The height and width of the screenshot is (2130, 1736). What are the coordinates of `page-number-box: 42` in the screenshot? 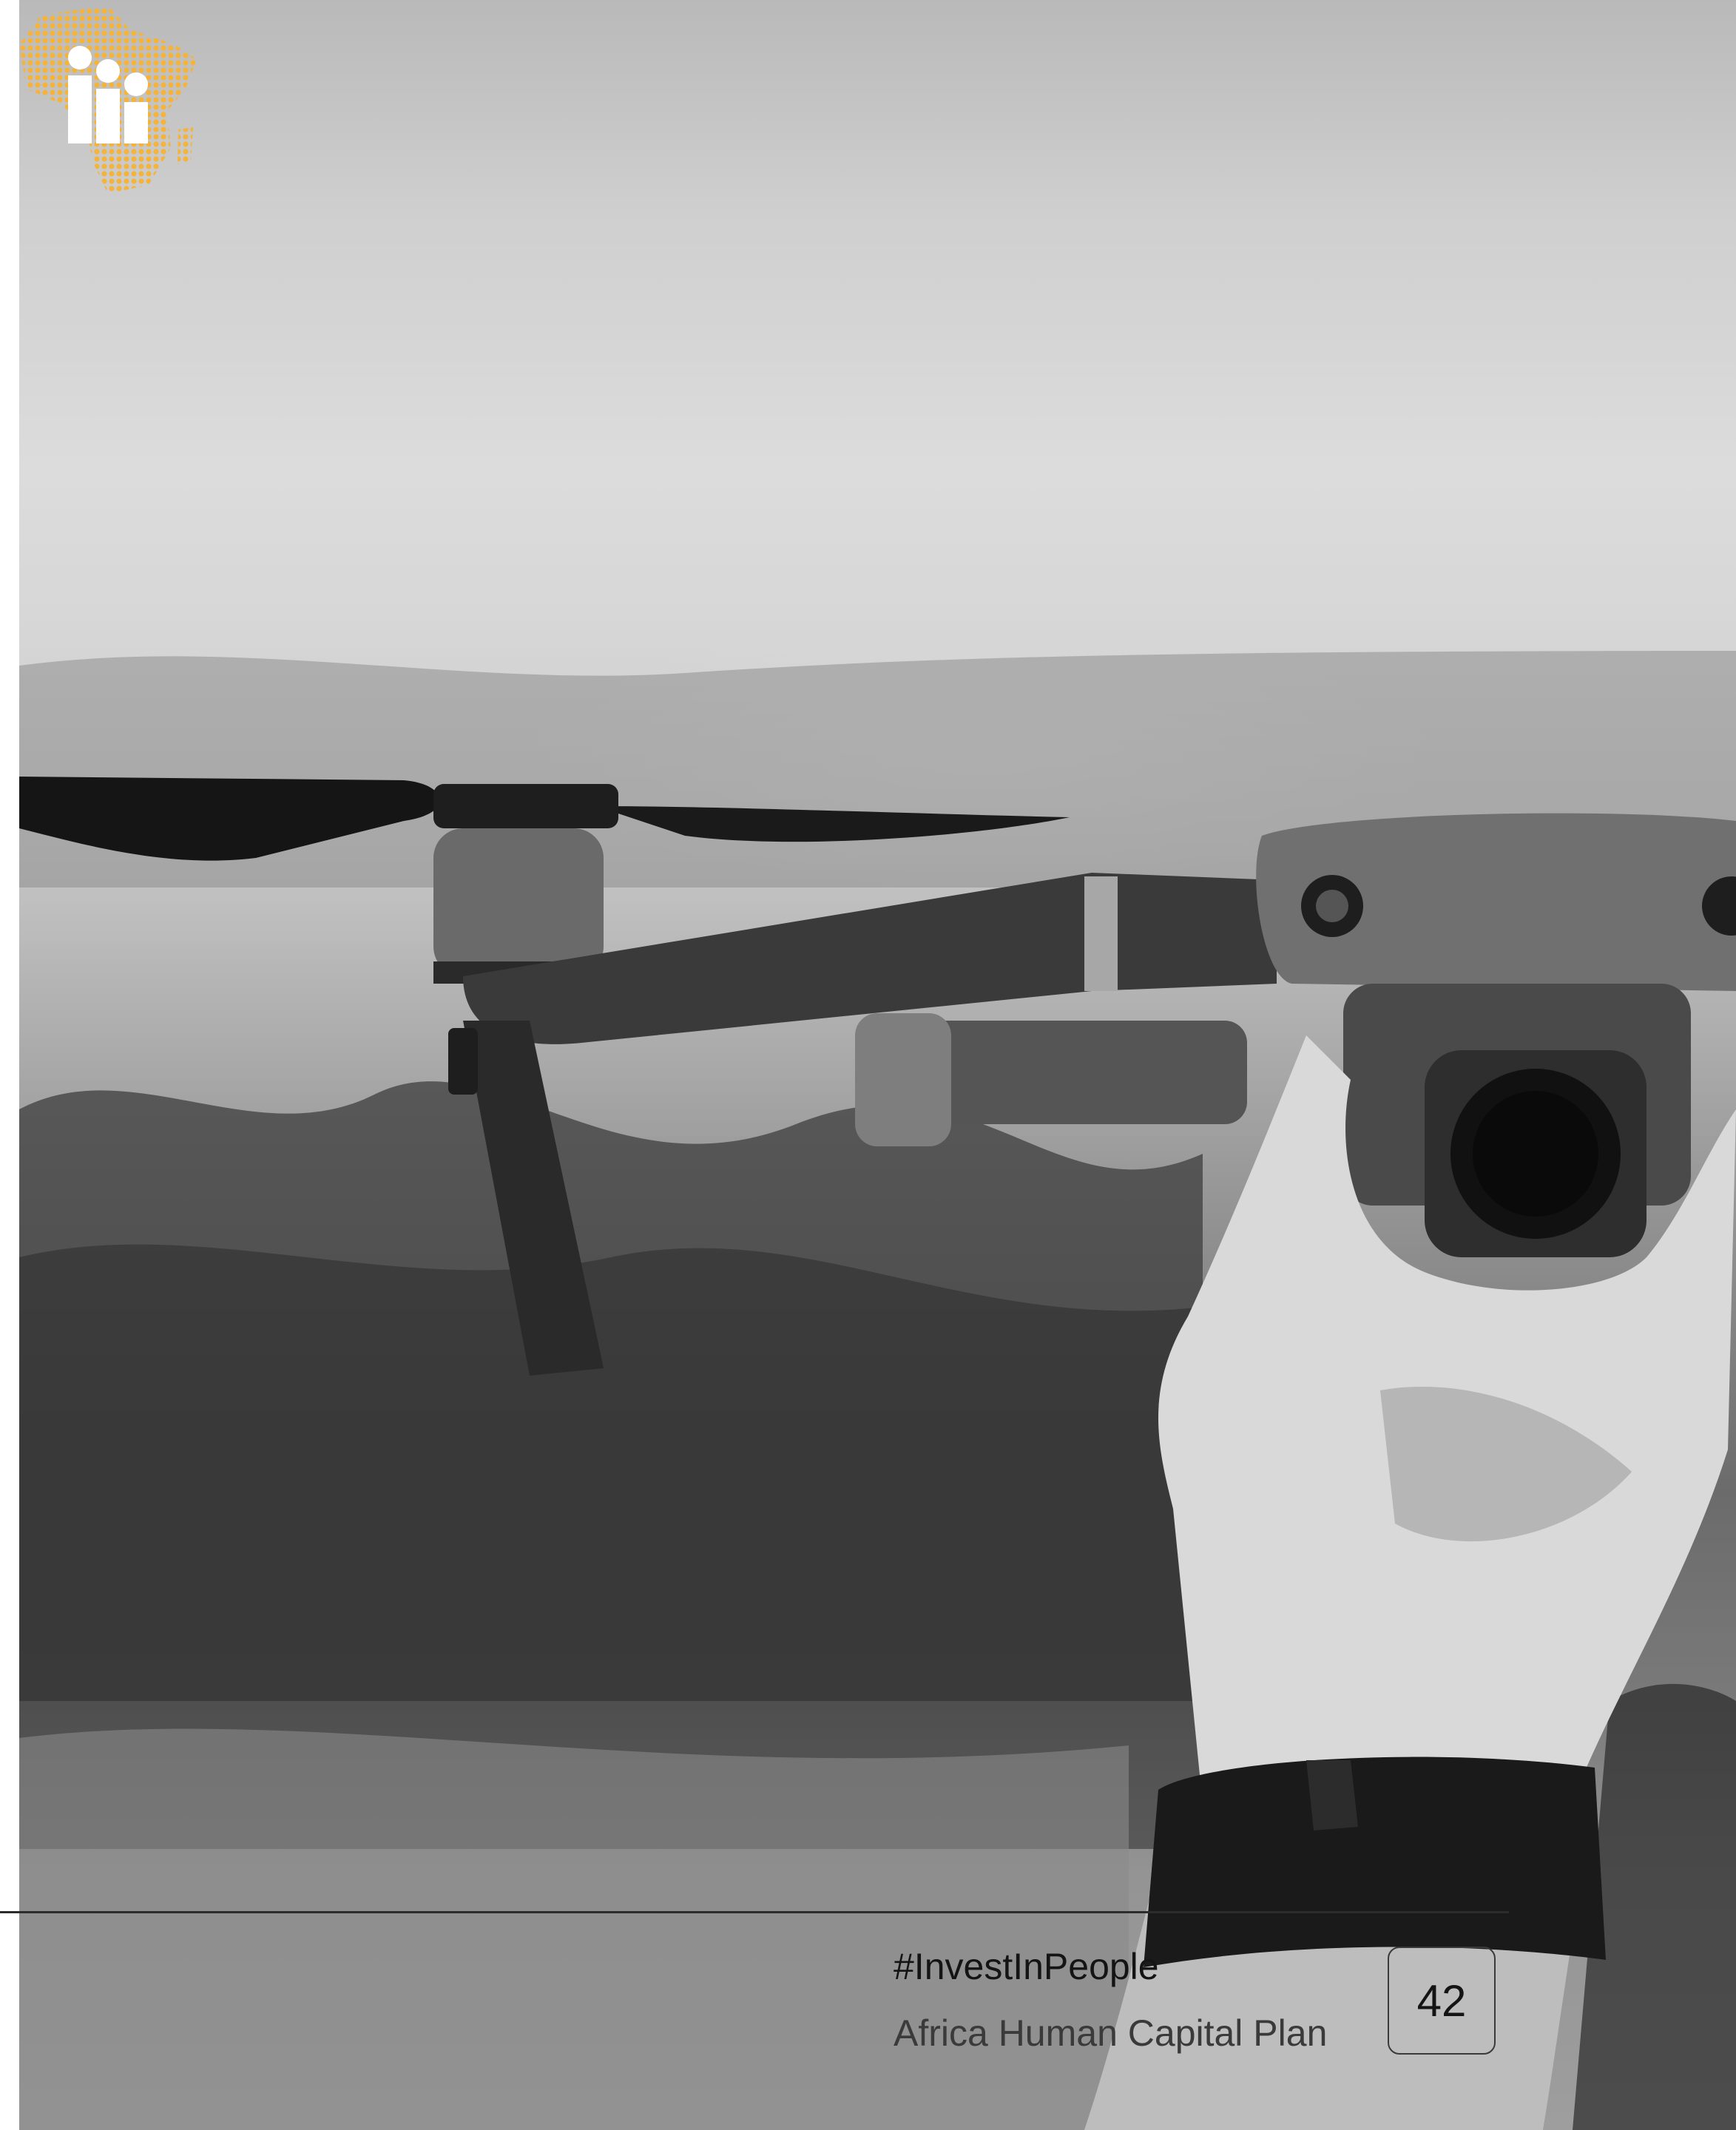 It's located at (1442, 2001).